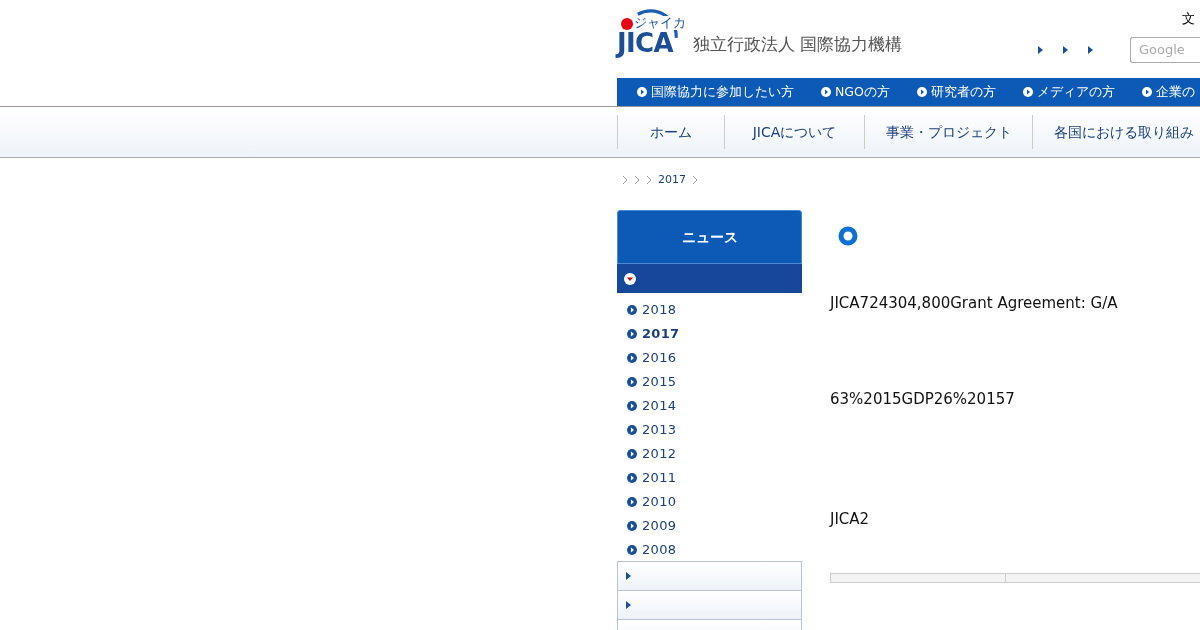  Describe the element at coordinates (923, 399) in the screenshot. I see `article-paragraph: 63%2015GDP26%20157` at that location.